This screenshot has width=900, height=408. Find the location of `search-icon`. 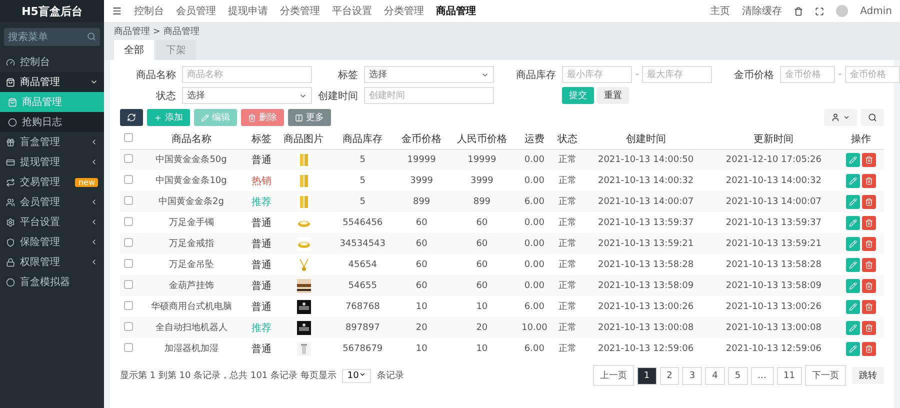

search-icon is located at coordinates (91, 36).